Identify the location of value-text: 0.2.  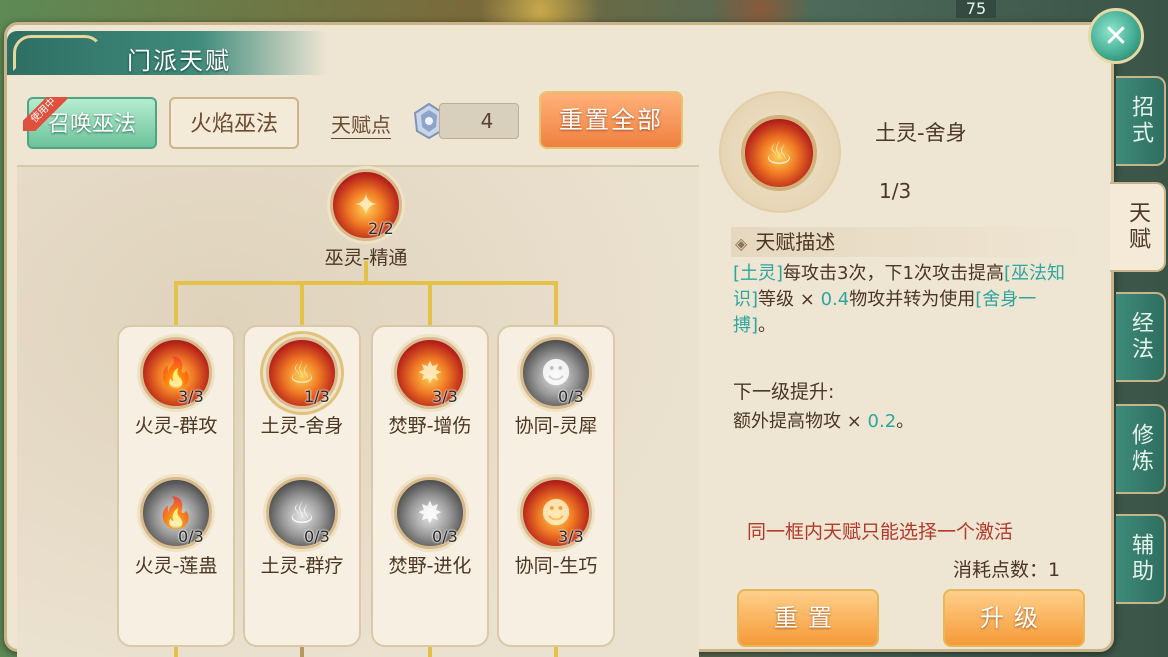
(882, 421).